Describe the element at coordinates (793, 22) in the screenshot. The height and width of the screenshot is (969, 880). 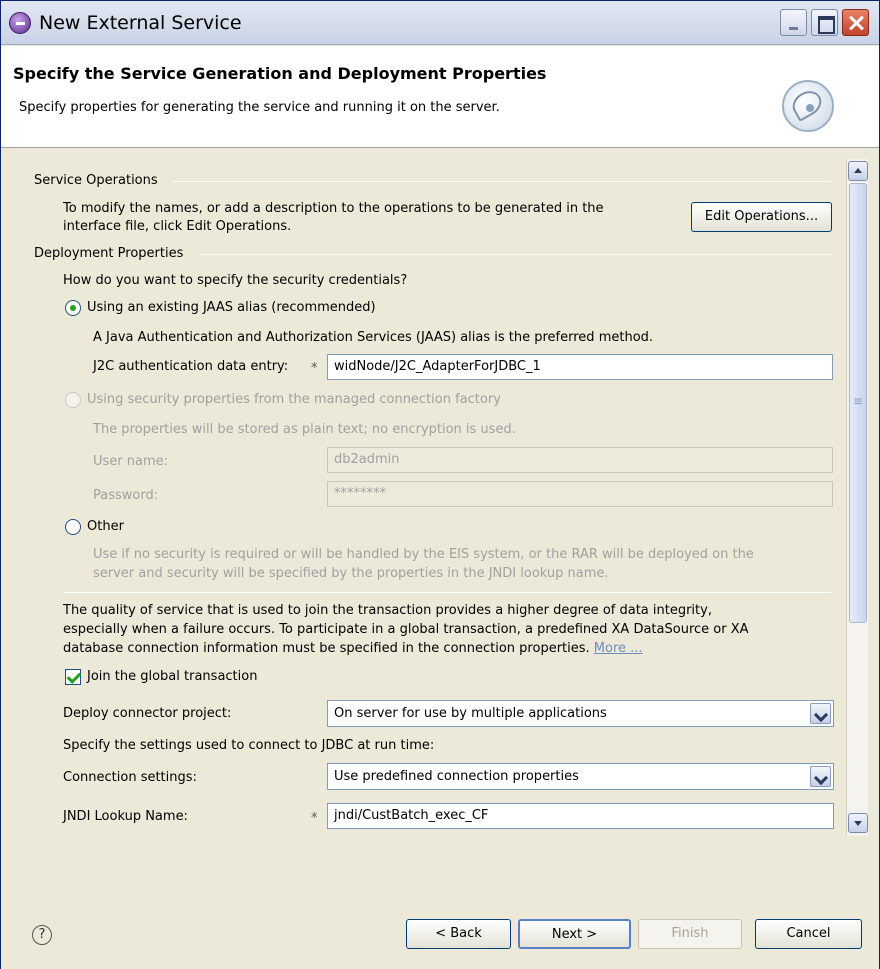
I see `minimize-button` at that location.